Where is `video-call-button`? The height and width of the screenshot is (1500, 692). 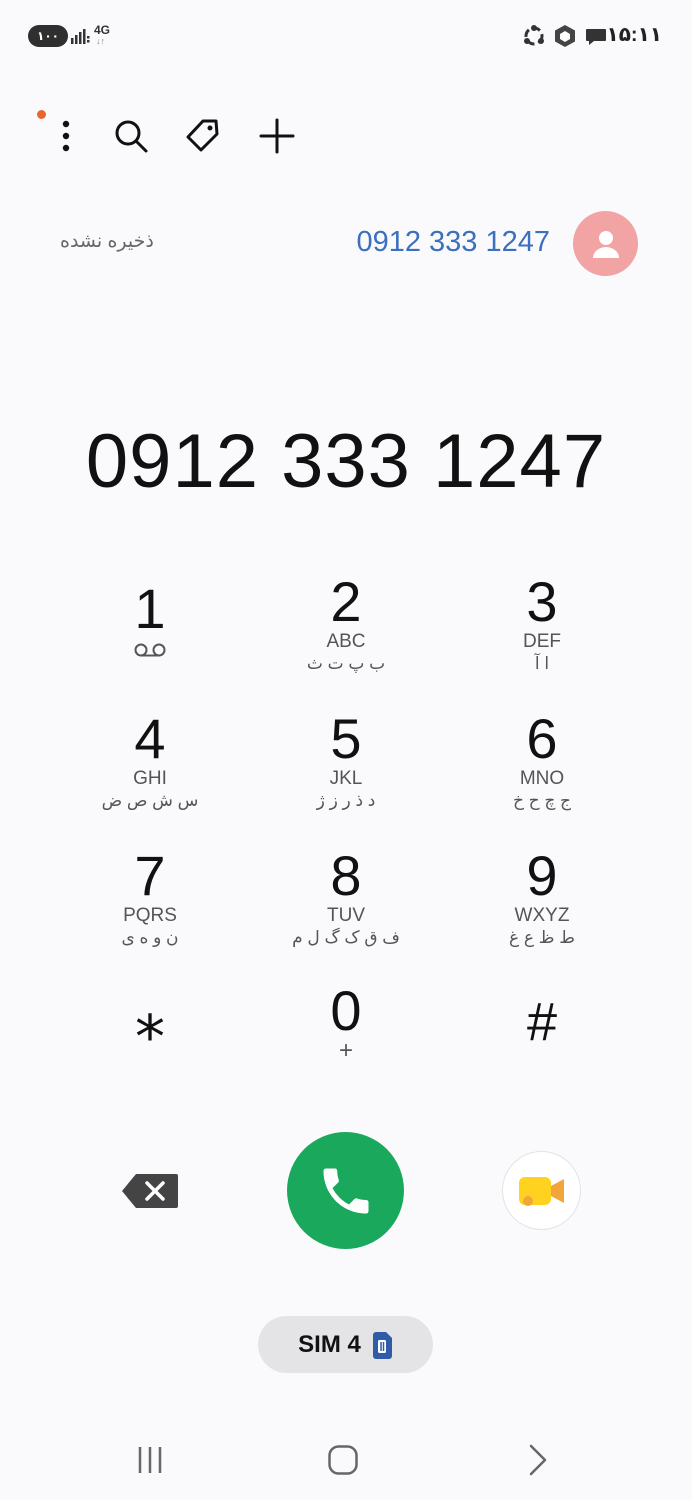 video-call-button is located at coordinates (541, 1190).